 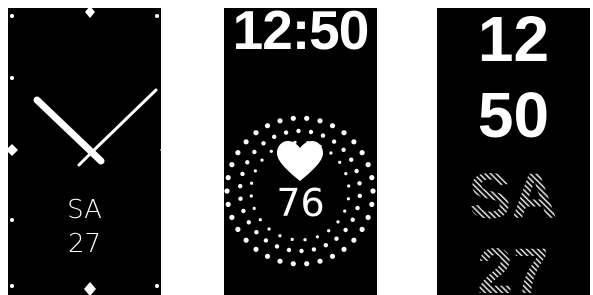 I want to click on minute-hand, so click(x=124, y=121).